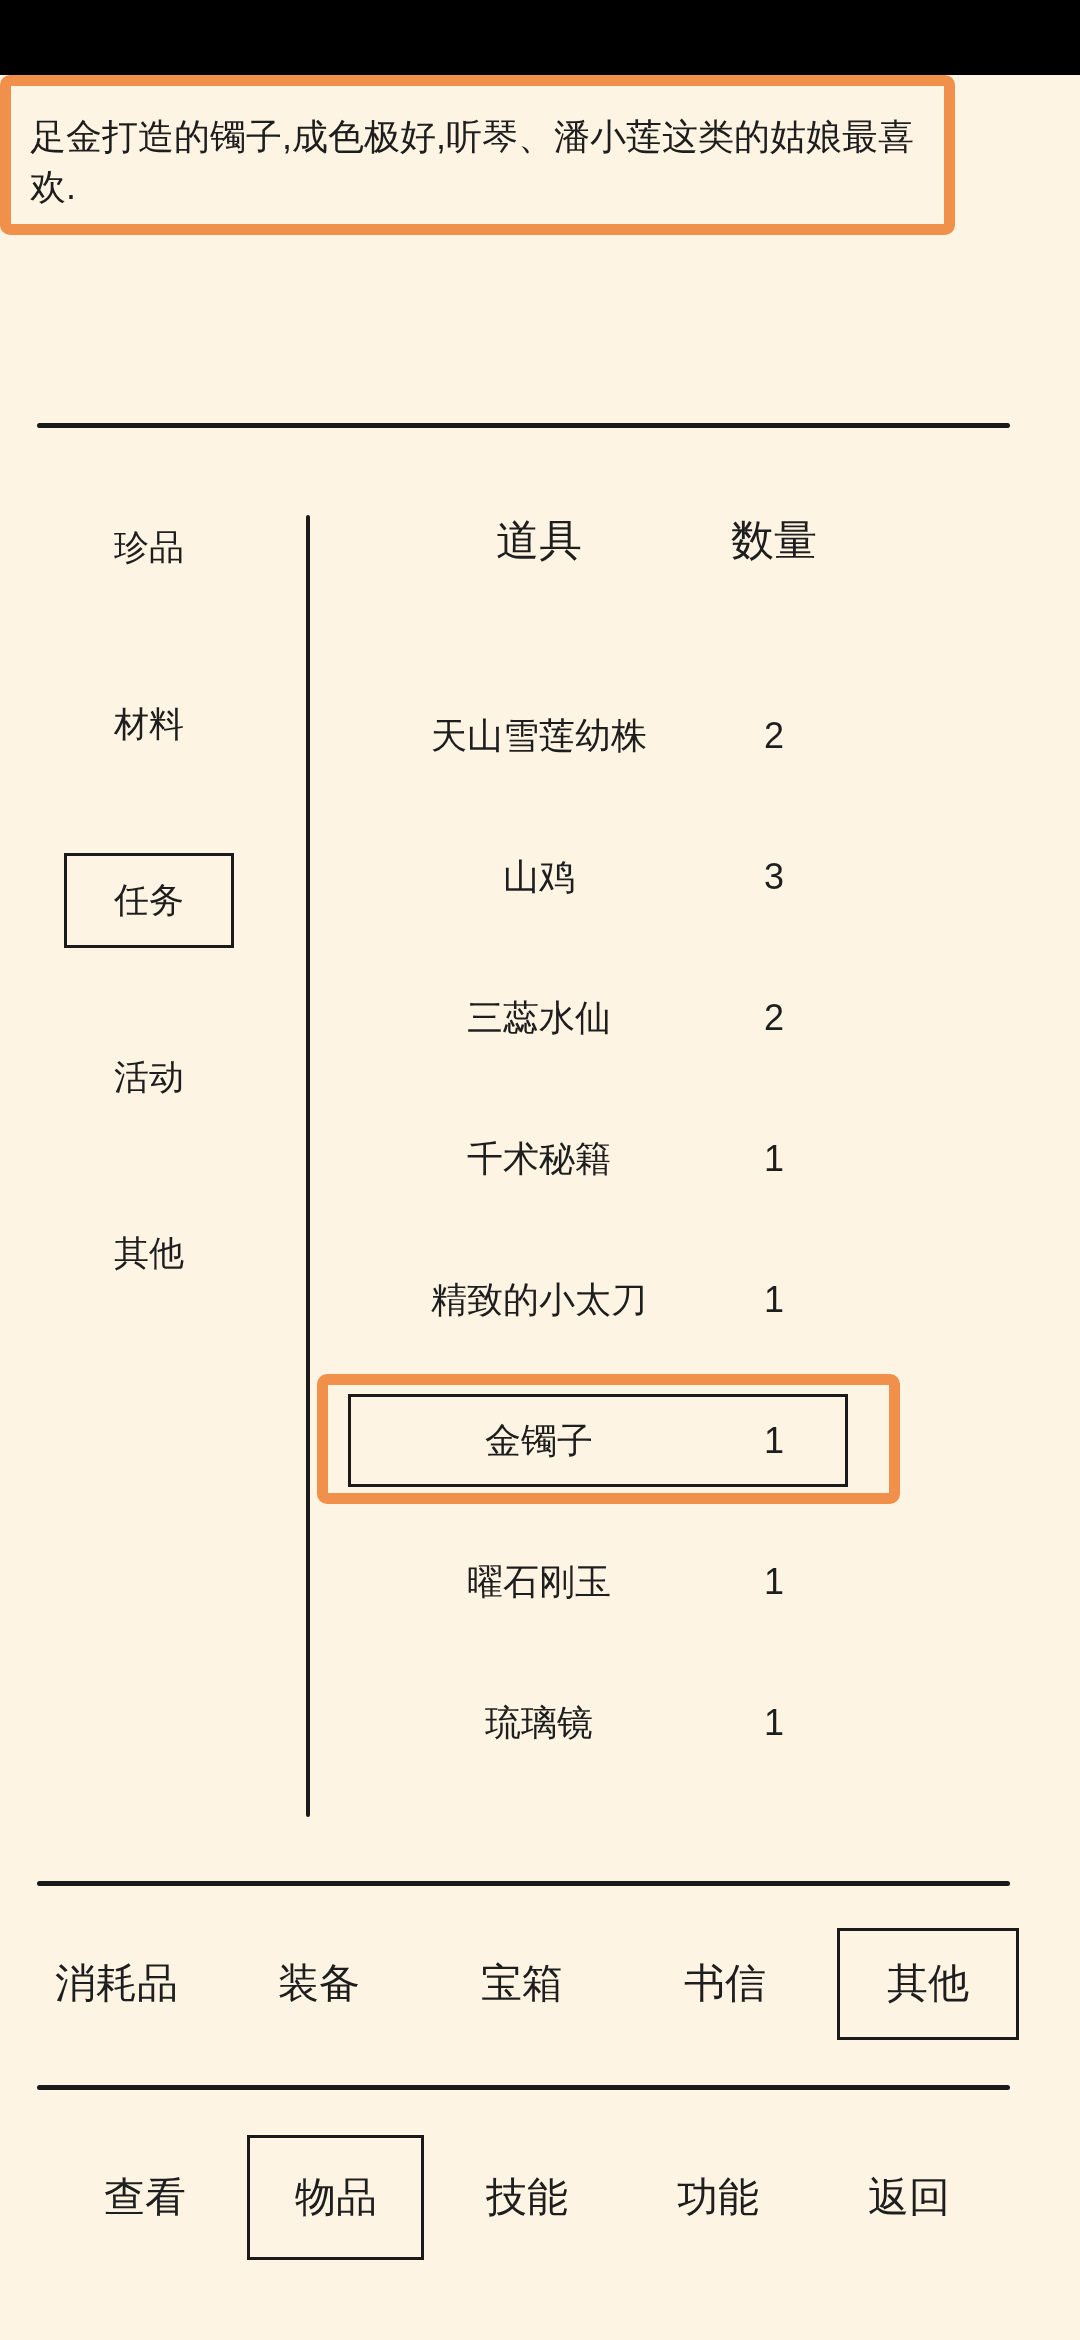 This screenshot has height=2340, width=1080. What do you see at coordinates (538, 735) in the screenshot?
I see `item-name: 天山雪莲幼株` at bounding box center [538, 735].